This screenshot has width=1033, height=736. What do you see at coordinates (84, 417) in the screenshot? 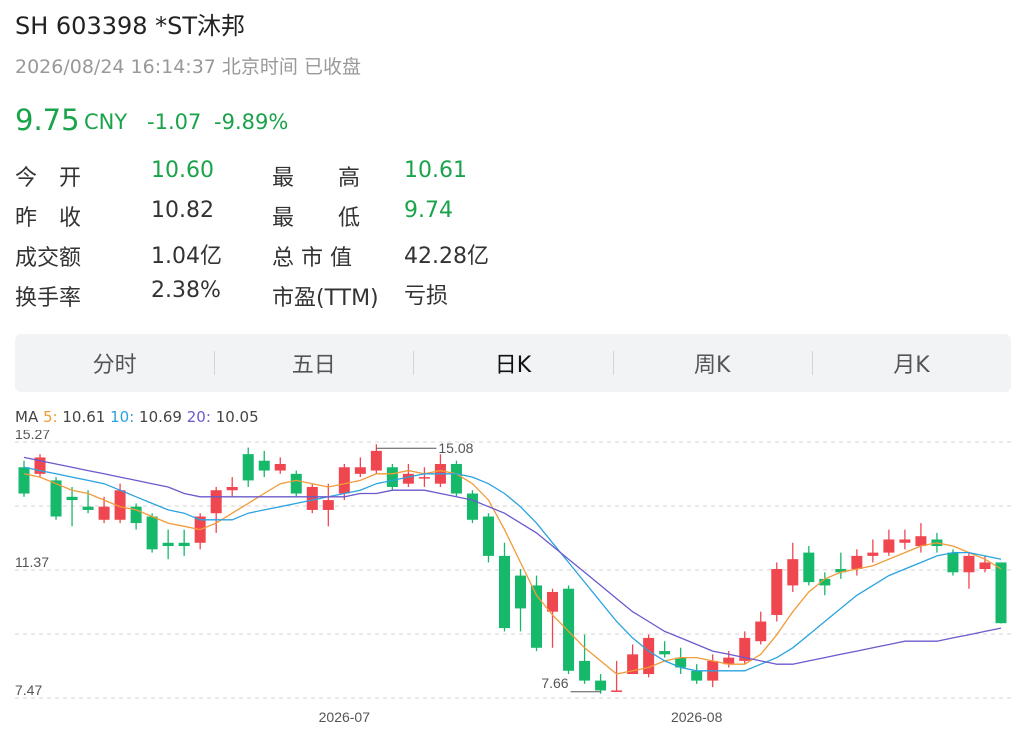
I see `ma5-value: 10.61` at bounding box center [84, 417].